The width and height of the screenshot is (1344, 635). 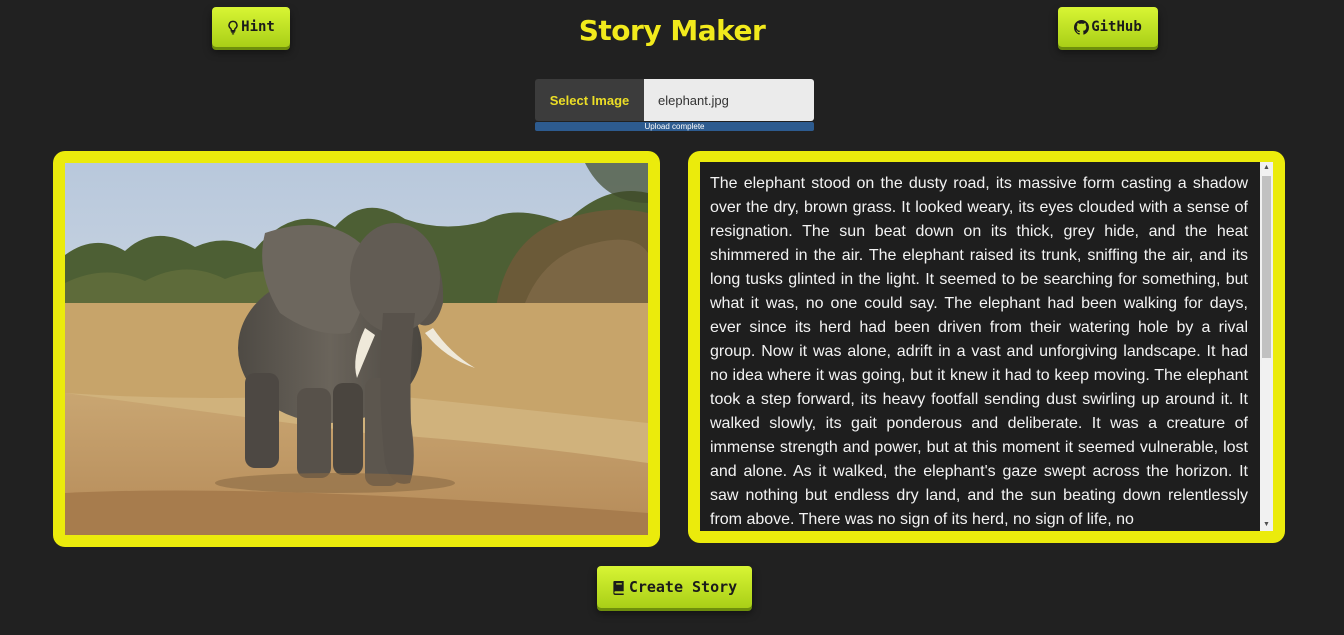 I want to click on scroll-down-icon: ▼, so click(x=1266, y=525).